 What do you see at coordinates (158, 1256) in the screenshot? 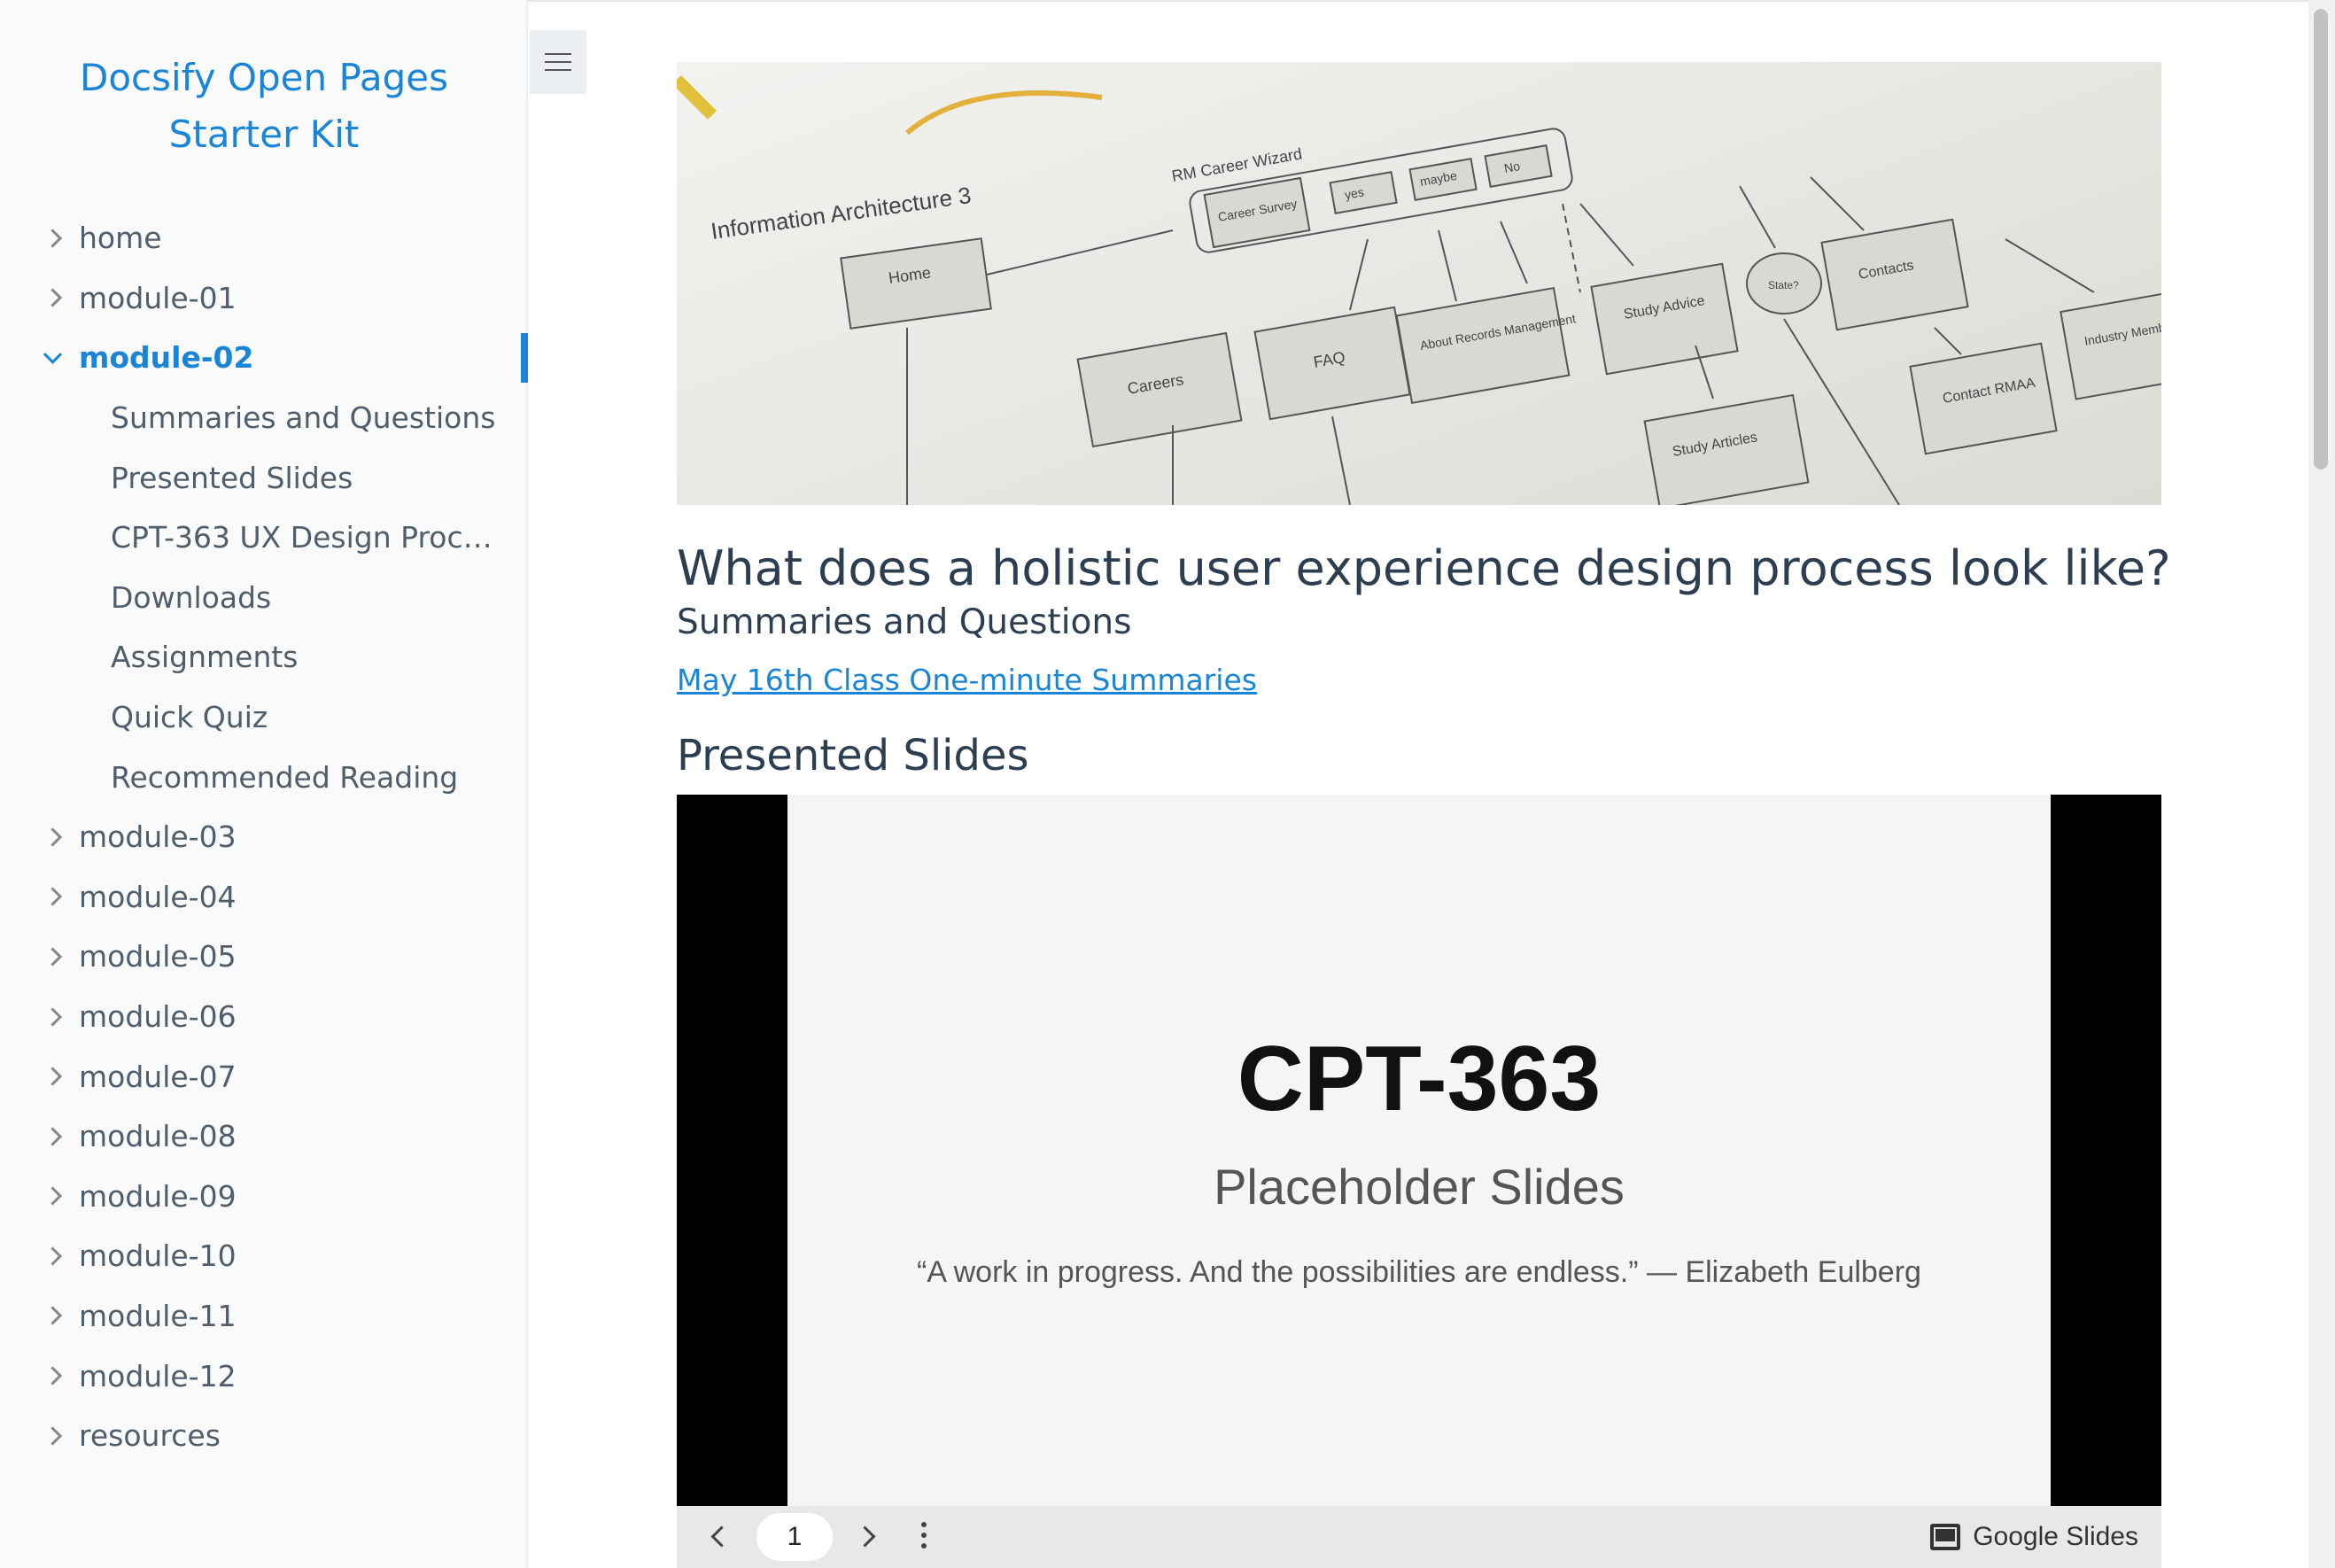
I see `sidebar-item-label: module-10` at bounding box center [158, 1256].